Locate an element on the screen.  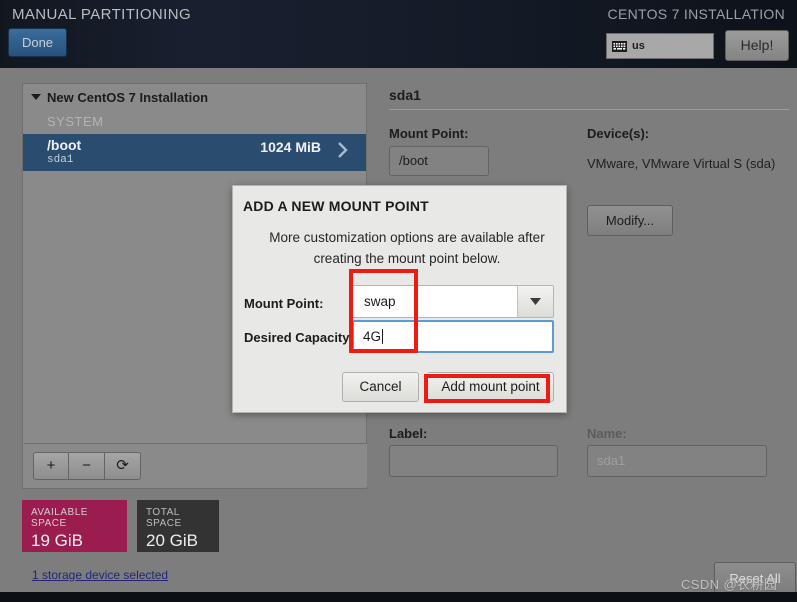
details-divider is located at coordinates (589, 109).